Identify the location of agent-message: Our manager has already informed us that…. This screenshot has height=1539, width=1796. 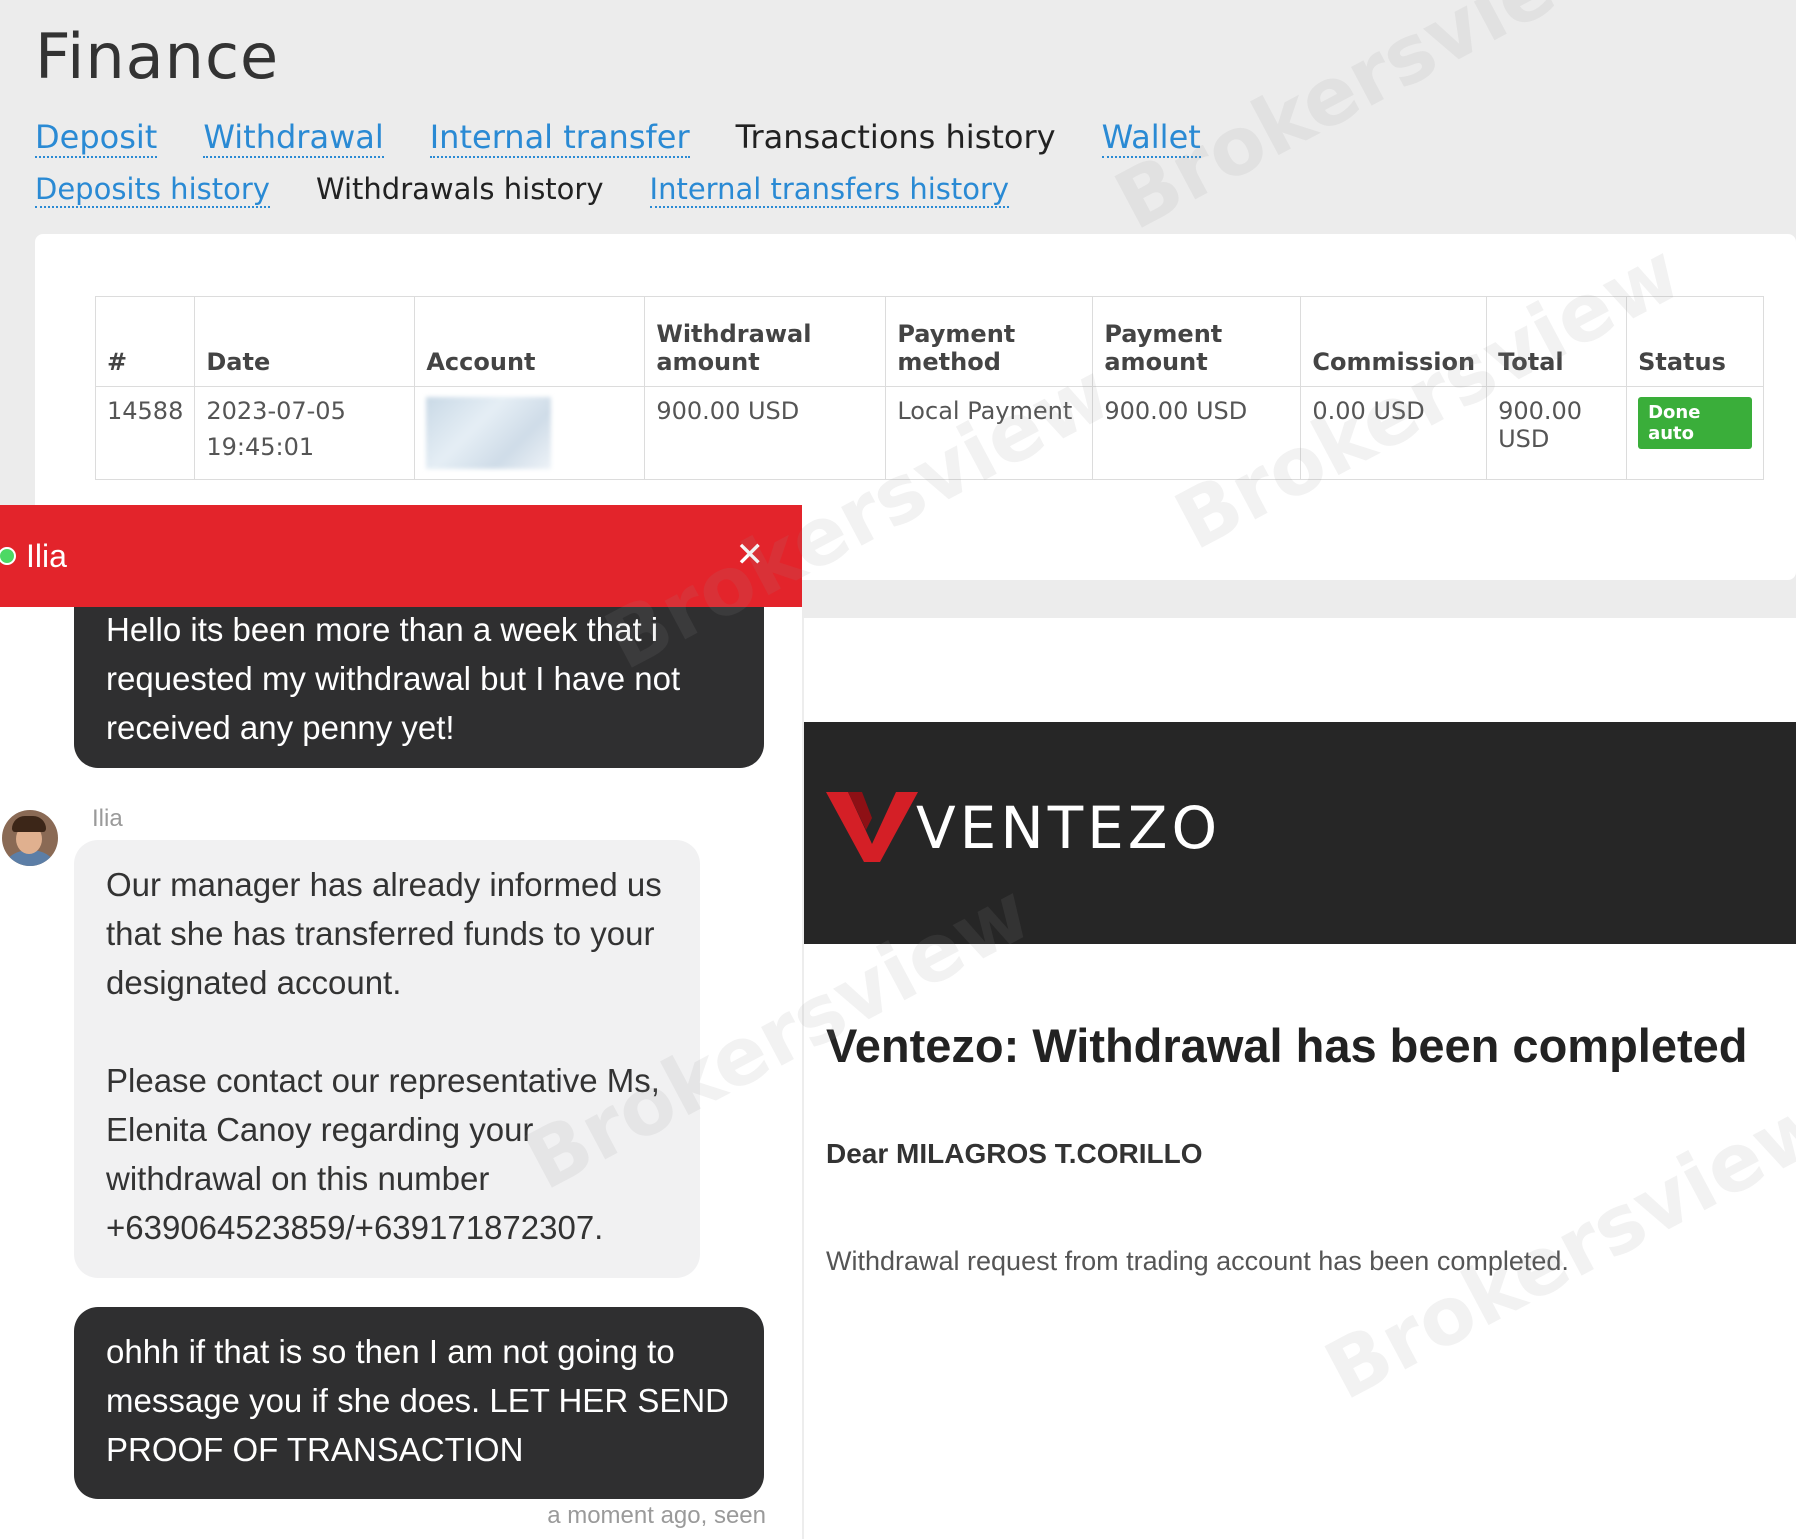
(387, 1059).